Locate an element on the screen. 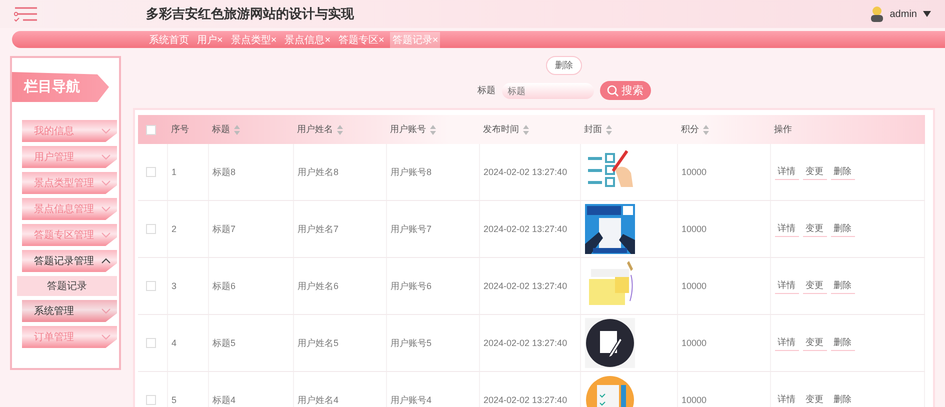 This screenshot has height=407, width=945. column-label: 用户姓名 is located at coordinates (315, 129).